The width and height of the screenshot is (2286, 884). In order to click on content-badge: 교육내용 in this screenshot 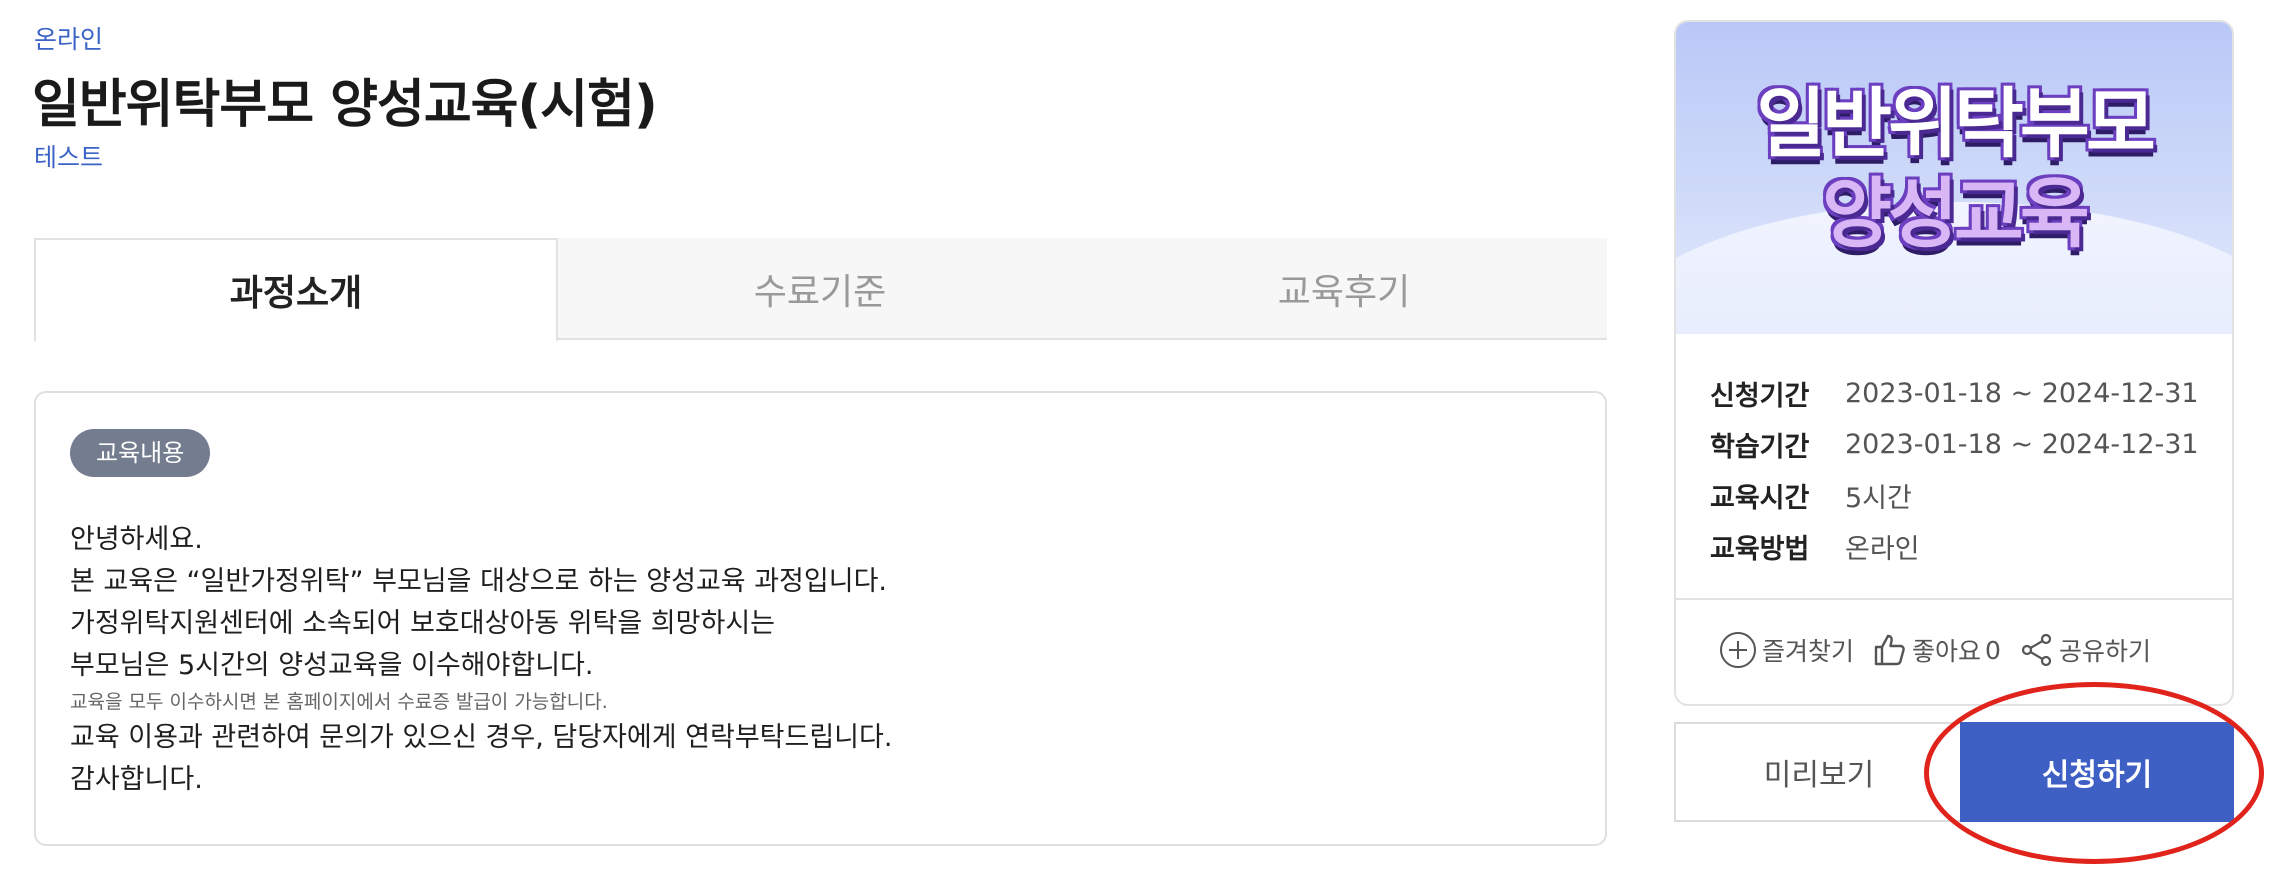, I will do `click(140, 453)`.